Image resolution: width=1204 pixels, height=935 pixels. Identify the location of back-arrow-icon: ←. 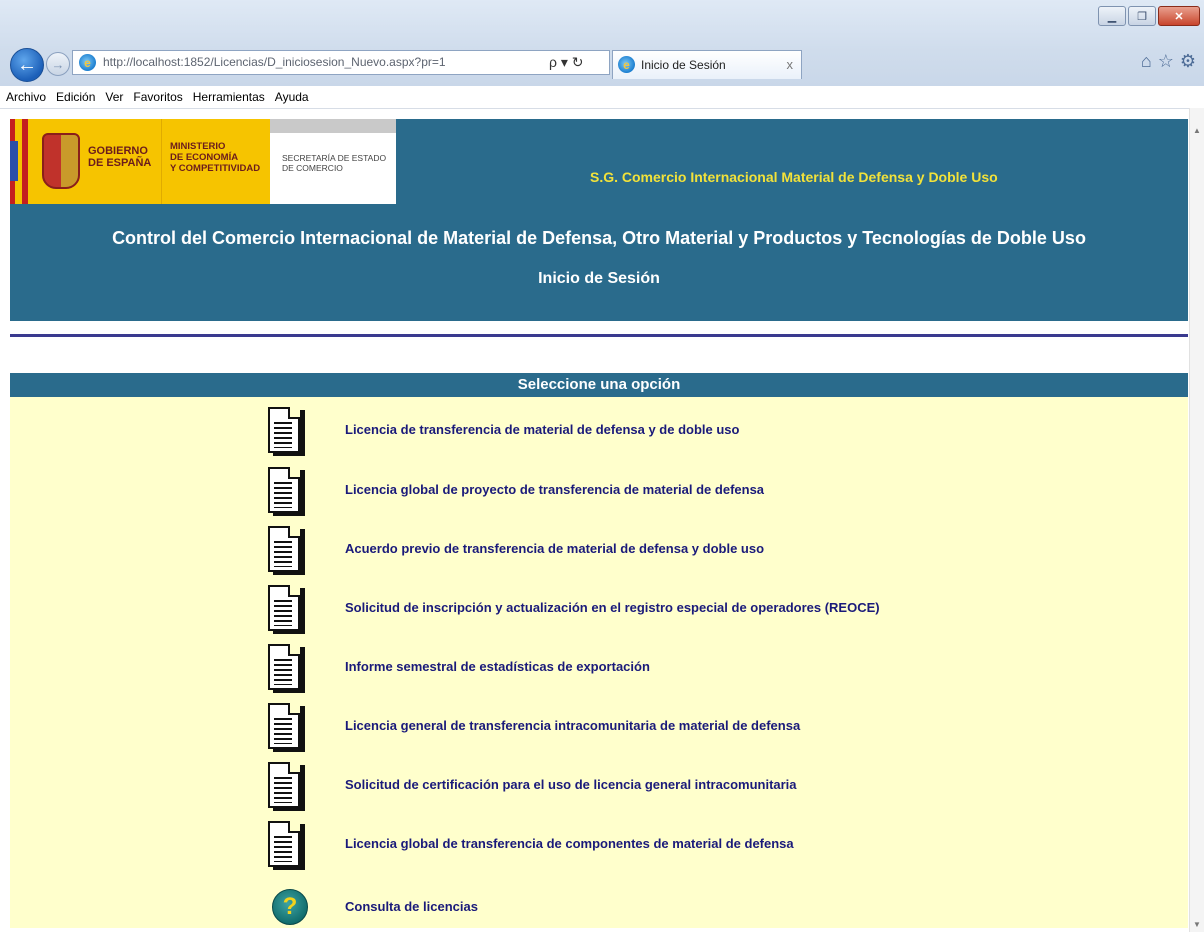
(27, 64).